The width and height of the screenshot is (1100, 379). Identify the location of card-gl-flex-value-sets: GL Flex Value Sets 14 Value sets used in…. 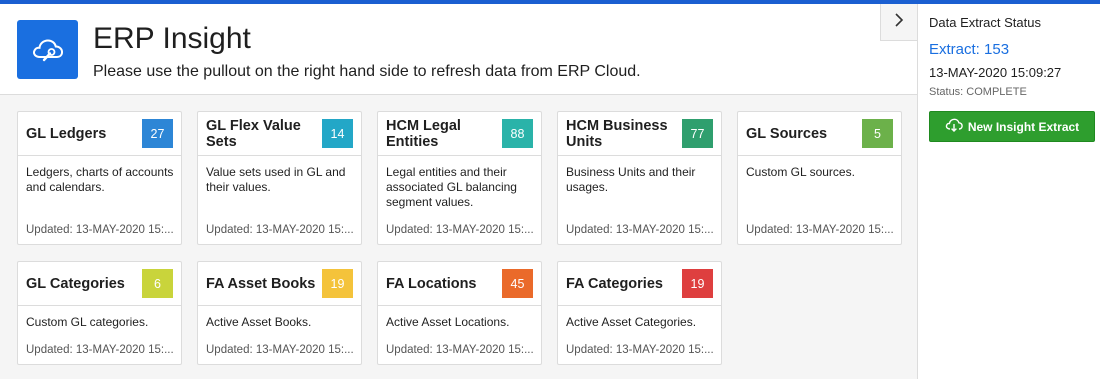
(279, 178).